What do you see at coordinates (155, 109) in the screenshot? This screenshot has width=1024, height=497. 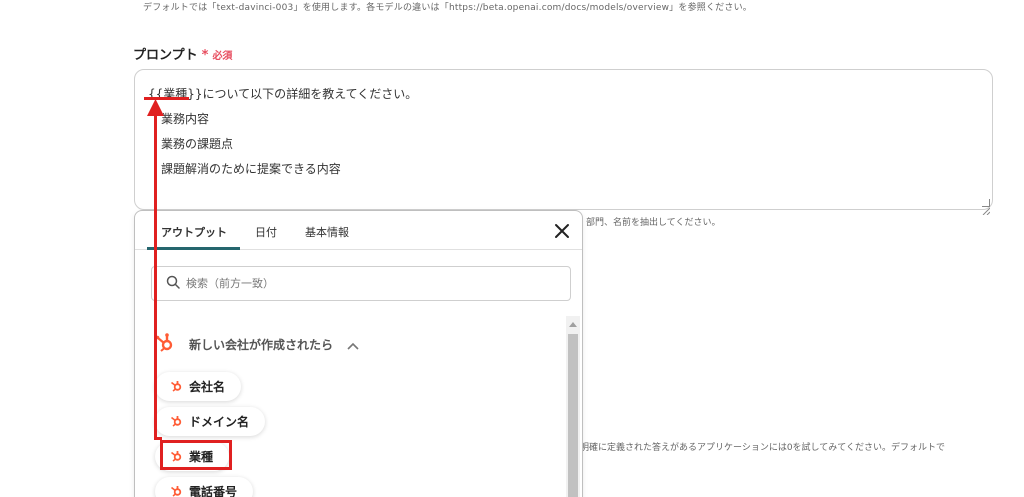 I see `annotation-arrow-head-icon` at bounding box center [155, 109].